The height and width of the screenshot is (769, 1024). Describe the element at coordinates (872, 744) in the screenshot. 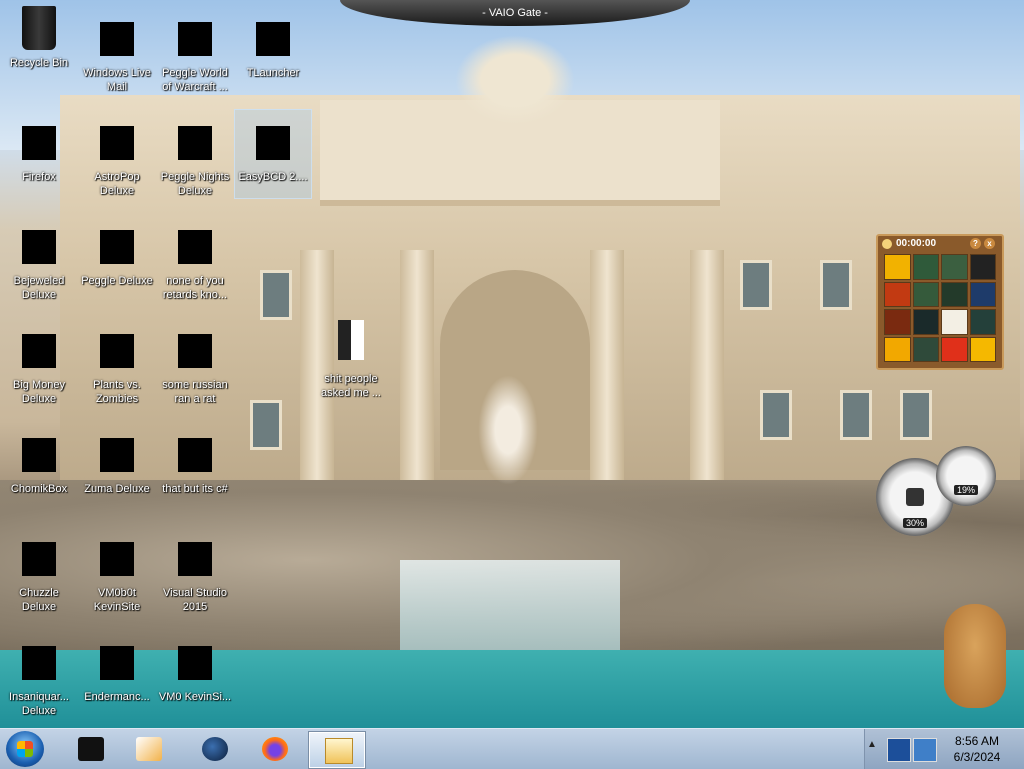

I see `show-hidden-icons-icon: ▲` at that location.